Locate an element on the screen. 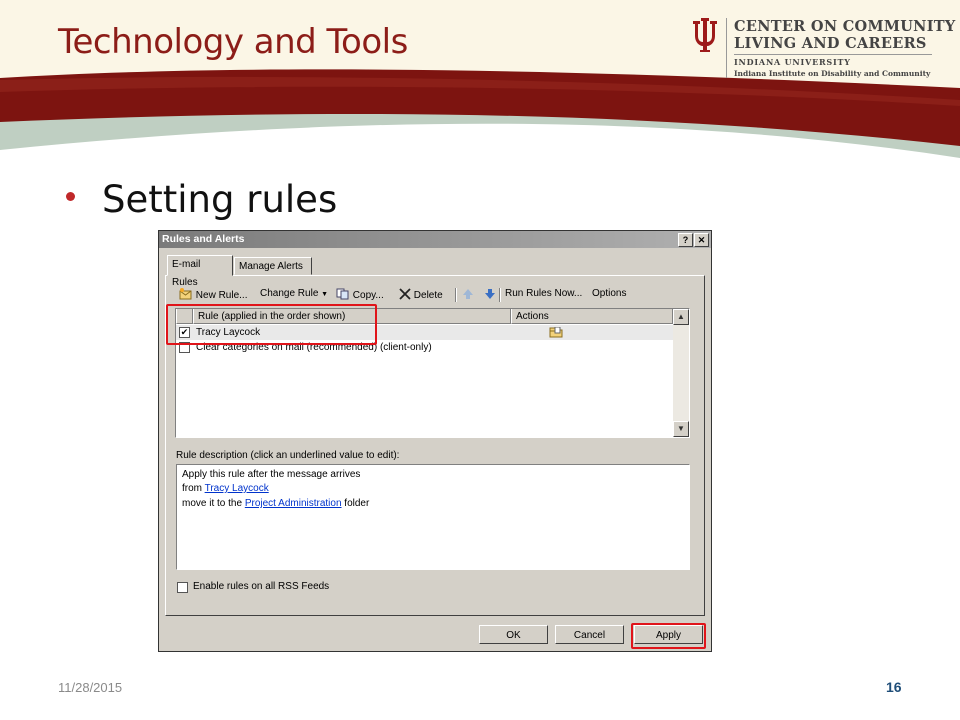 Image resolution: width=960 pixels, height=720 pixels. logo-university: INDIANA UNIVERSITY is located at coordinates (792, 62).